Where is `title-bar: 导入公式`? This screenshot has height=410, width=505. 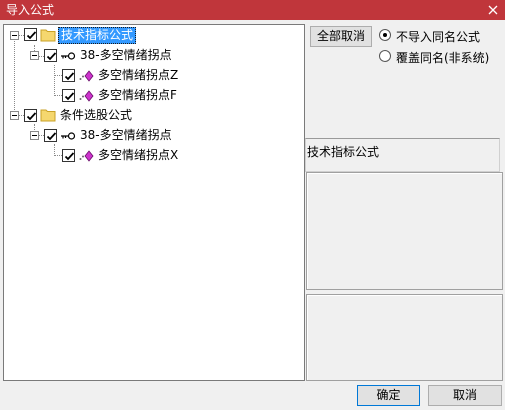 title-bar: 导入公式 is located at coordinates (252, 10).